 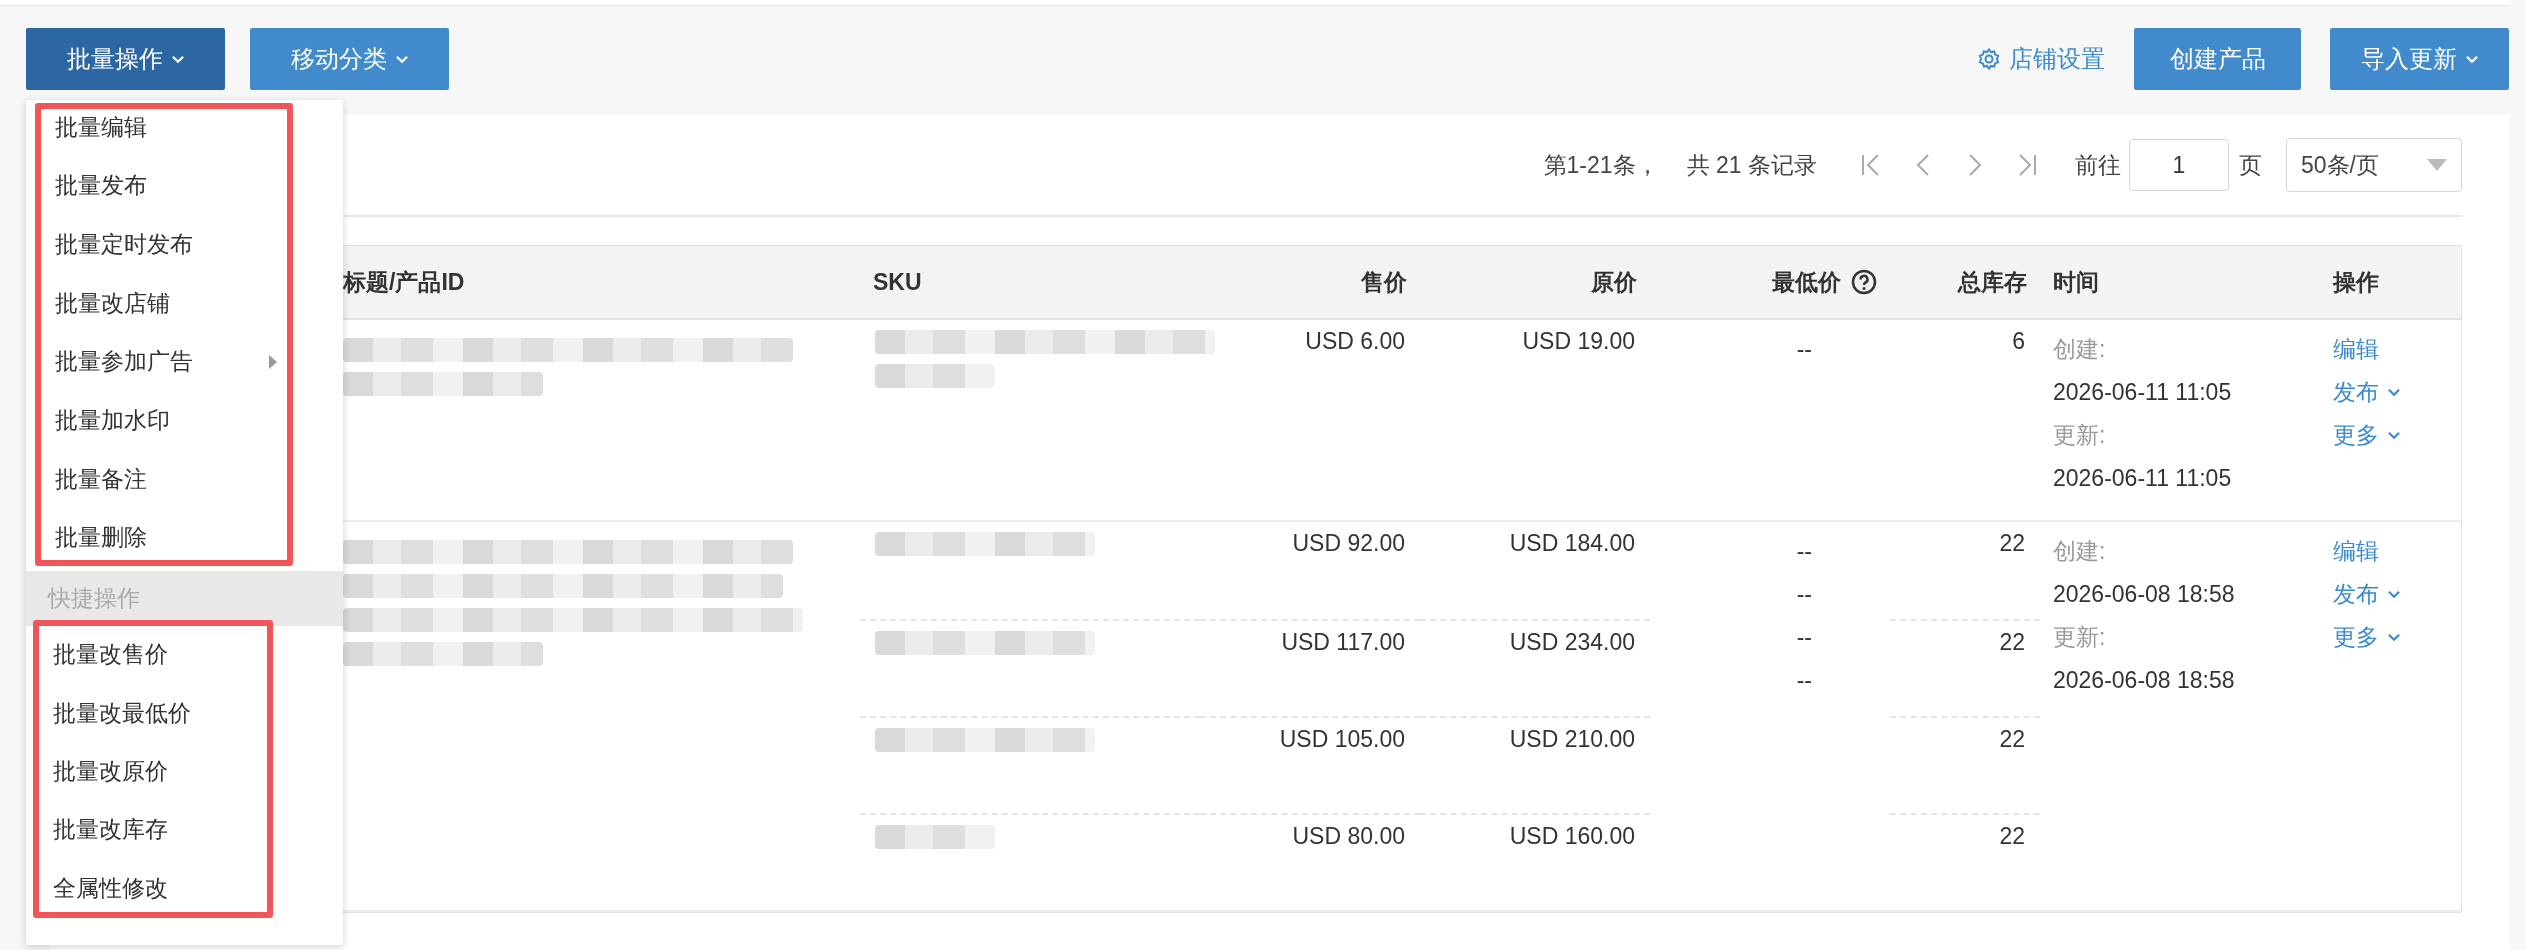 I want to click on dropdown-button: 导入更新, so click(x=2419, y=59).